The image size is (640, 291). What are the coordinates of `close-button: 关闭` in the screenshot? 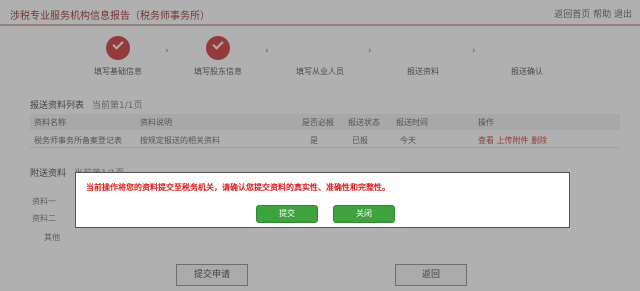 It's located at (364, 214).